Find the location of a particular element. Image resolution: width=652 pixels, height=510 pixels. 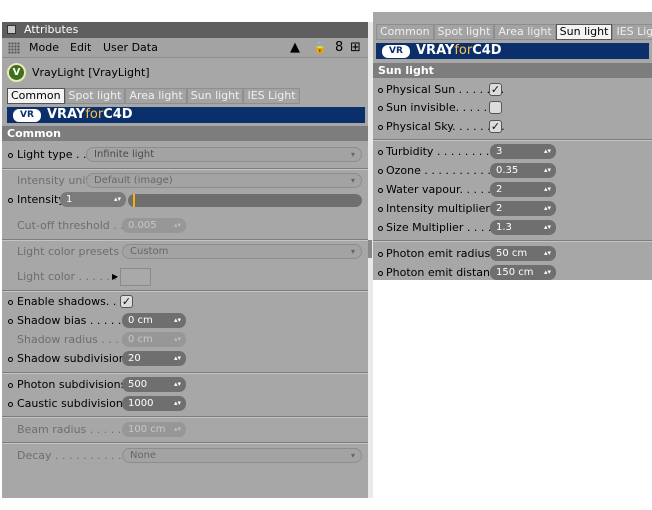

menu-user-data: User Data is located at coordinates (130, 47).